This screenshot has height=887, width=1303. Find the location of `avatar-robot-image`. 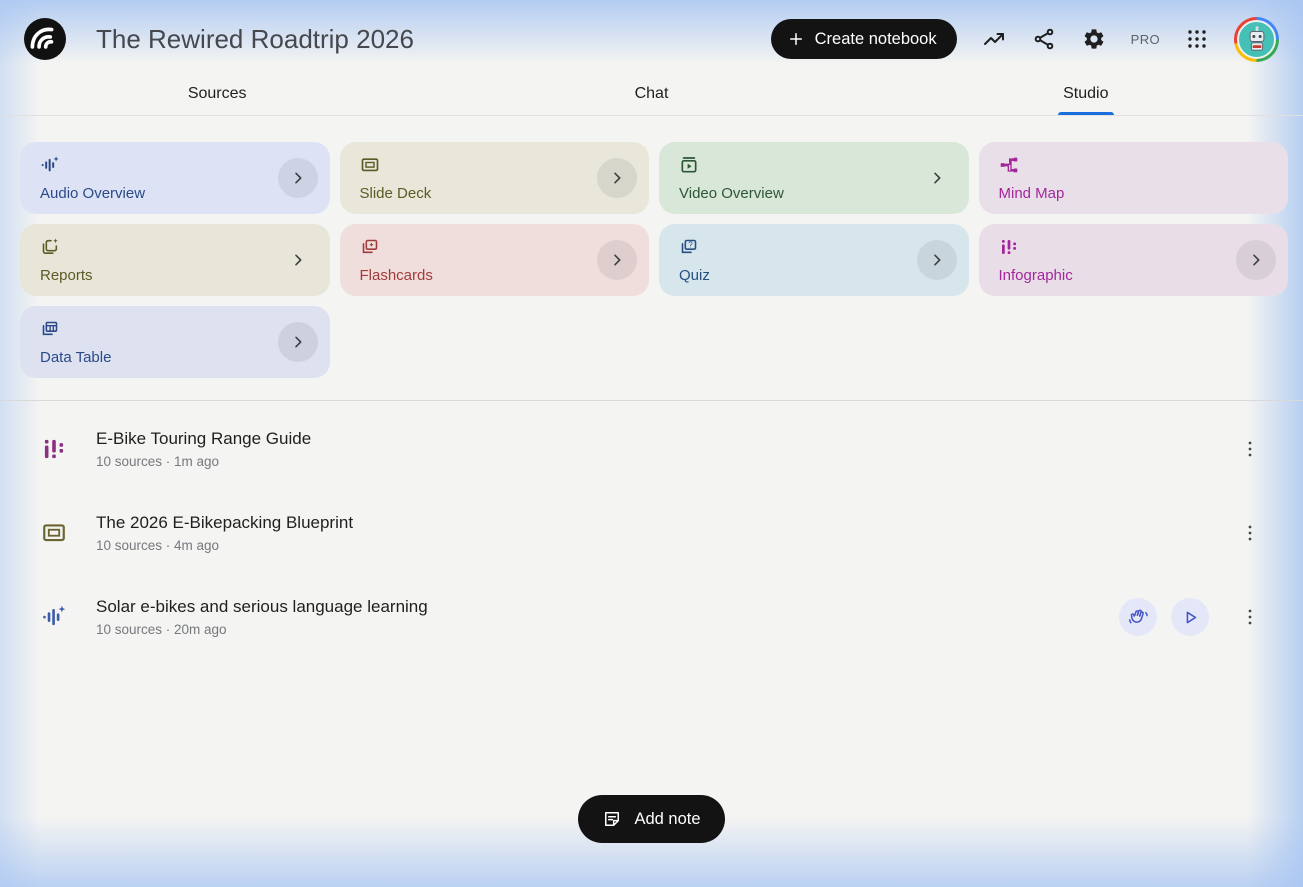

avatar-robot-image is located at coordinates (1256, 39).